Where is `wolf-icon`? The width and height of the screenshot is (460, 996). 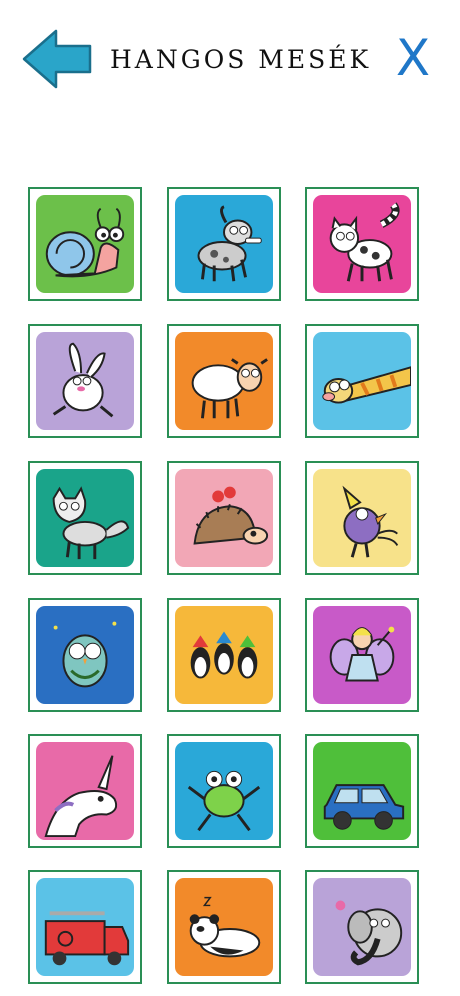
wolf-icon is located at coordinates (85, 518).